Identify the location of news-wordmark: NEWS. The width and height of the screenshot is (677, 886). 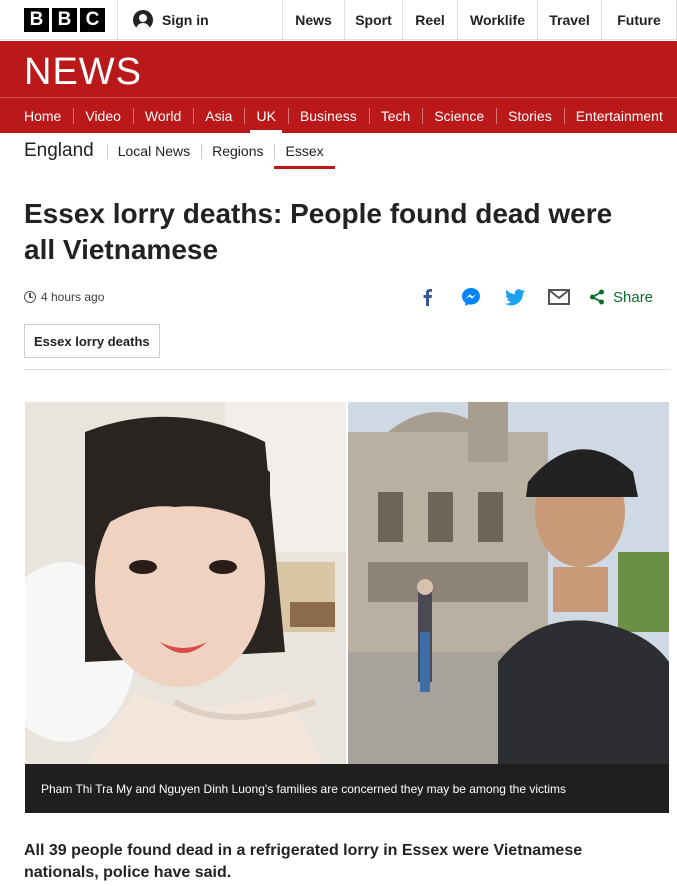
(83, 72).